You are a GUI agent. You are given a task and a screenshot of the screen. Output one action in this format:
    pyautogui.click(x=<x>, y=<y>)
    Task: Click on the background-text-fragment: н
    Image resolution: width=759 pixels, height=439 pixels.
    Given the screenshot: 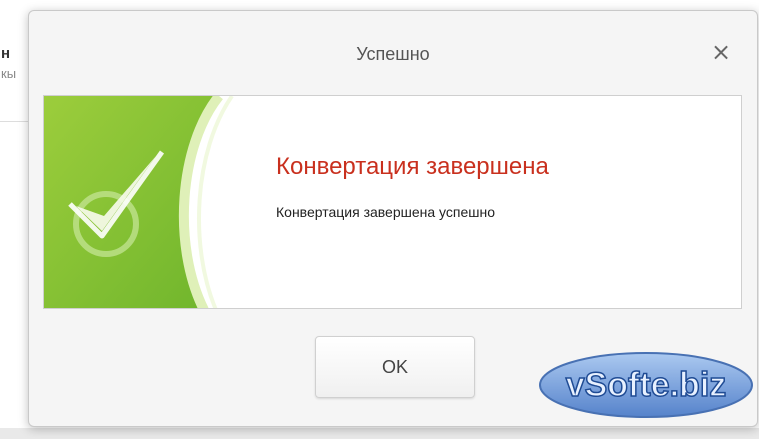 What is the action you would take?
    pyautogui.click(x=6, y=53)
    